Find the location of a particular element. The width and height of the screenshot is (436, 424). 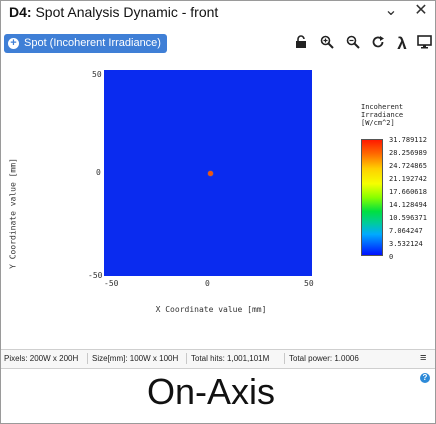

x-tick-label: 50 is located at coordinates (309, 283).